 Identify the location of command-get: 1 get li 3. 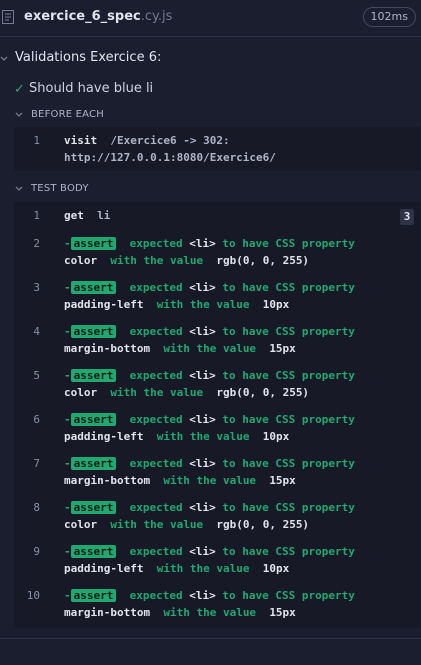
(217, 218).